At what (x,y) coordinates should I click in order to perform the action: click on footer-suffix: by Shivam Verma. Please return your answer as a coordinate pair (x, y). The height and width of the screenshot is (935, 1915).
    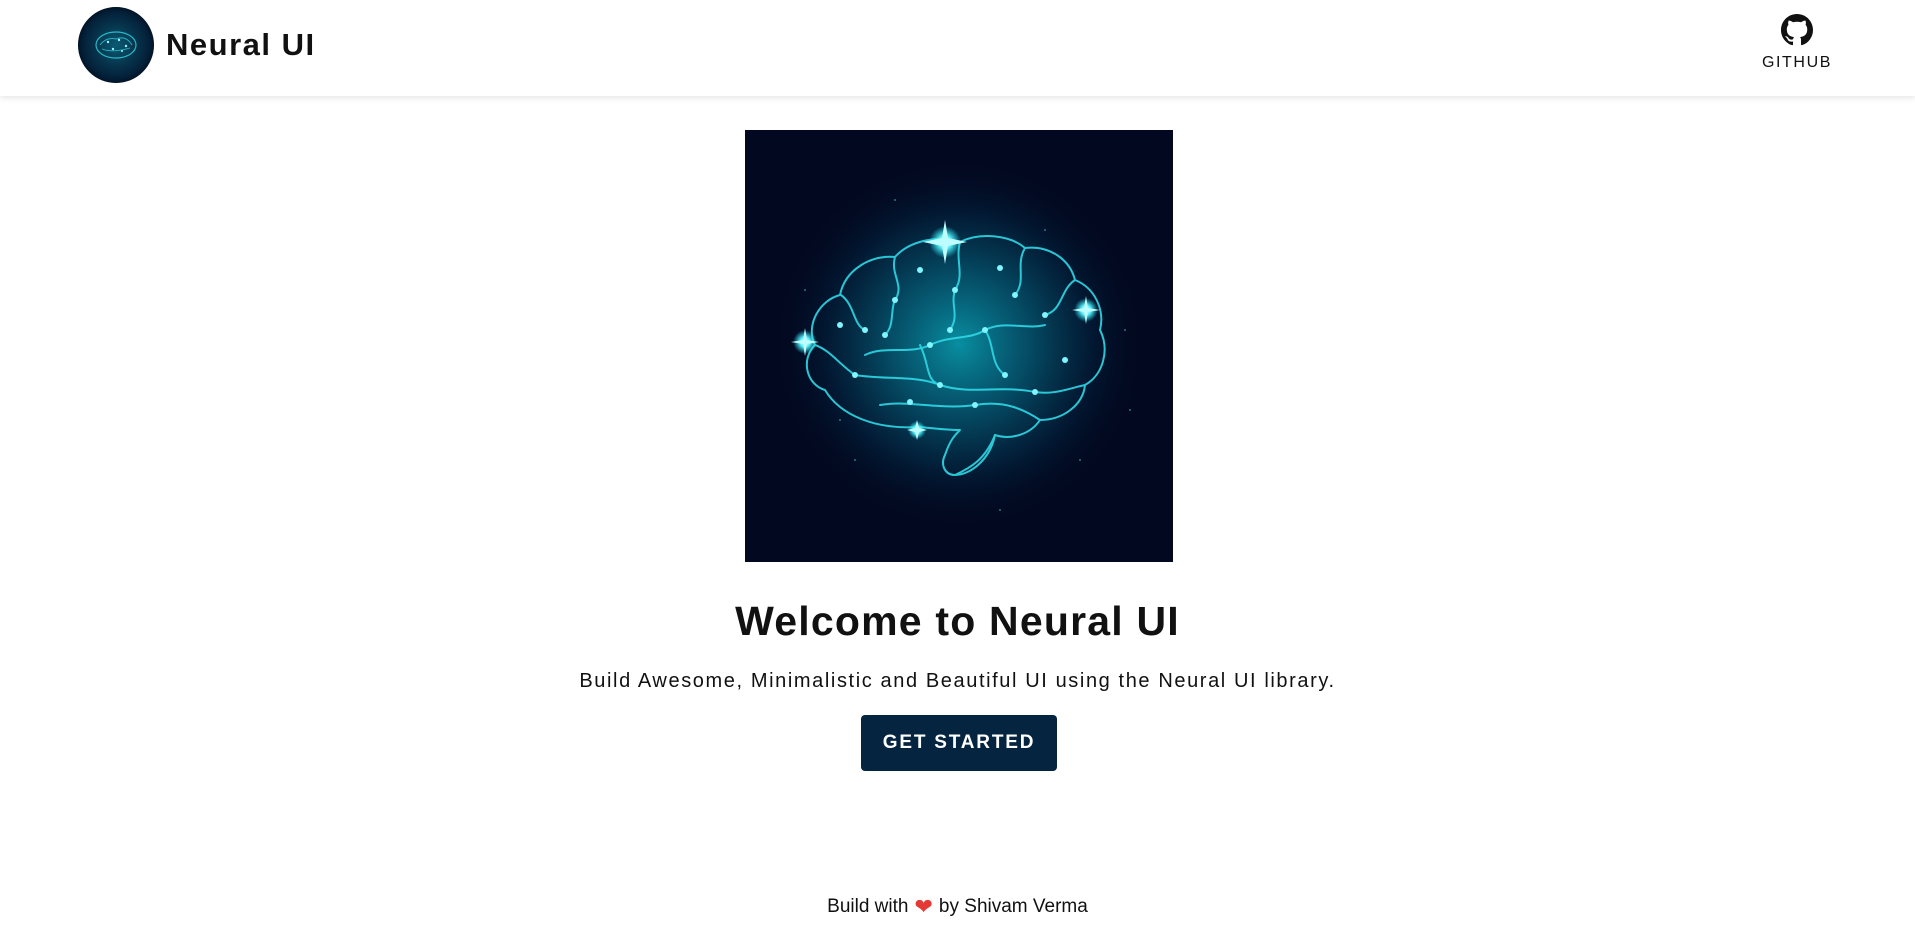
    Looking at the image, I should click on (1013, 906).